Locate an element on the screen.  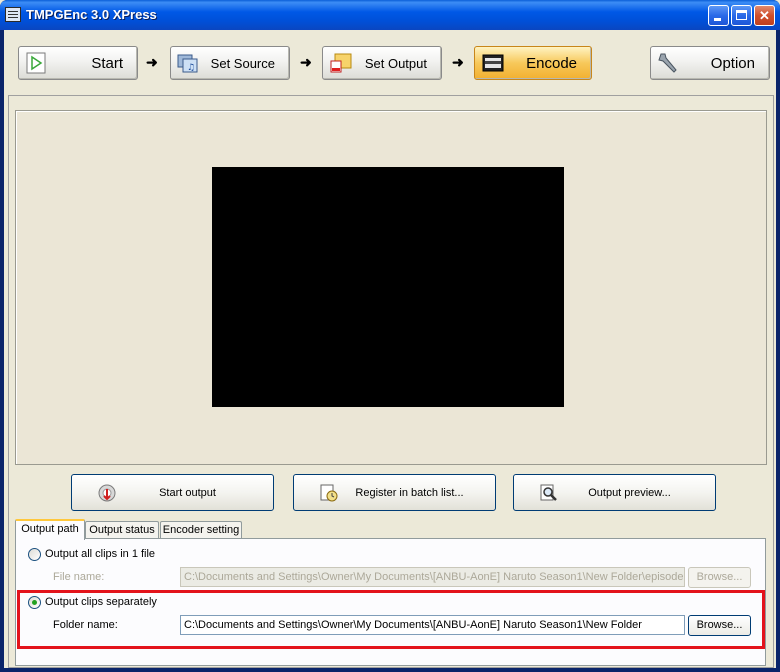
output-all-clips-label: Output all clips in 1 file is located at coordinates (100, 554).